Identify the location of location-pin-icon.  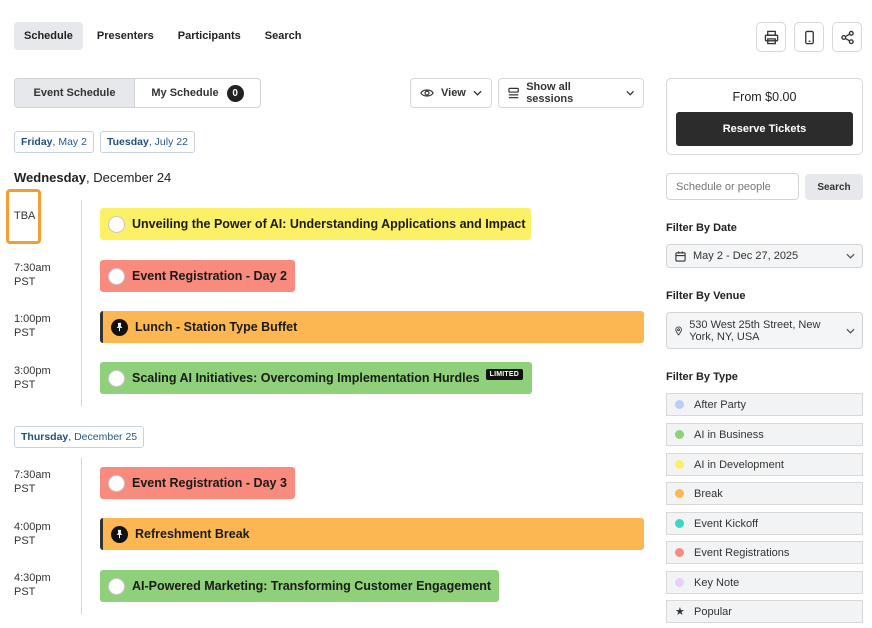
(678, 331).